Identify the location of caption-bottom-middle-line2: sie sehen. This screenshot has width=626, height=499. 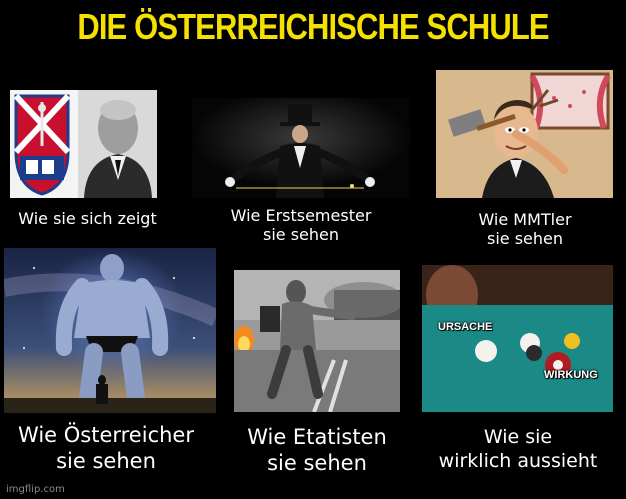
(317, 463).